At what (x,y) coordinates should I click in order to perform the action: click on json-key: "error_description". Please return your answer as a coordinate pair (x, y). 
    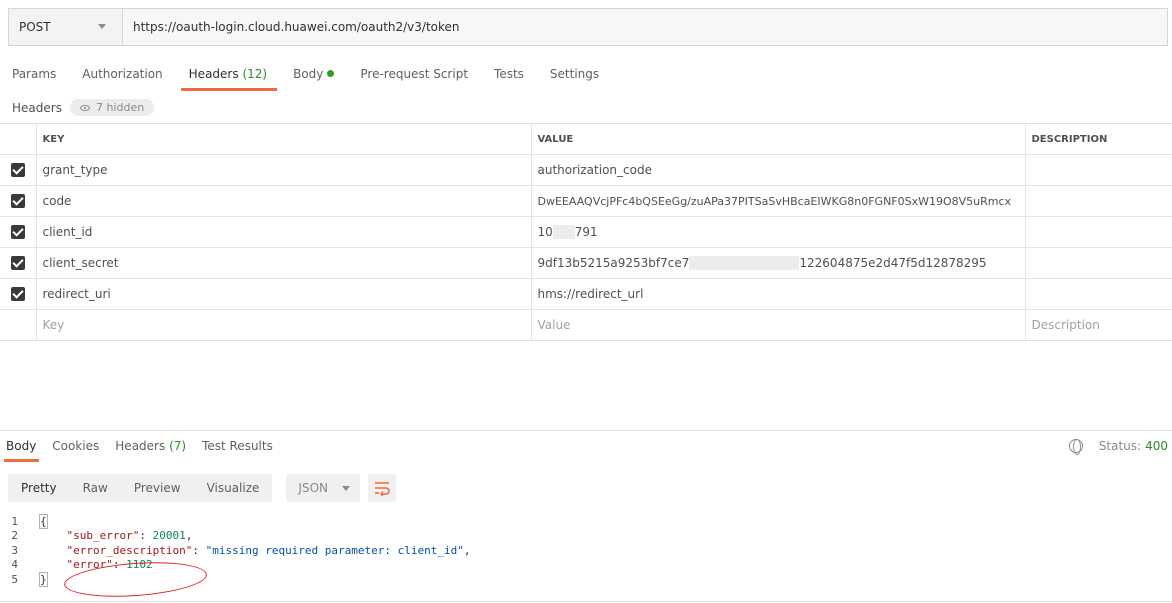
    Looking at the image, I should click on (129, 550).